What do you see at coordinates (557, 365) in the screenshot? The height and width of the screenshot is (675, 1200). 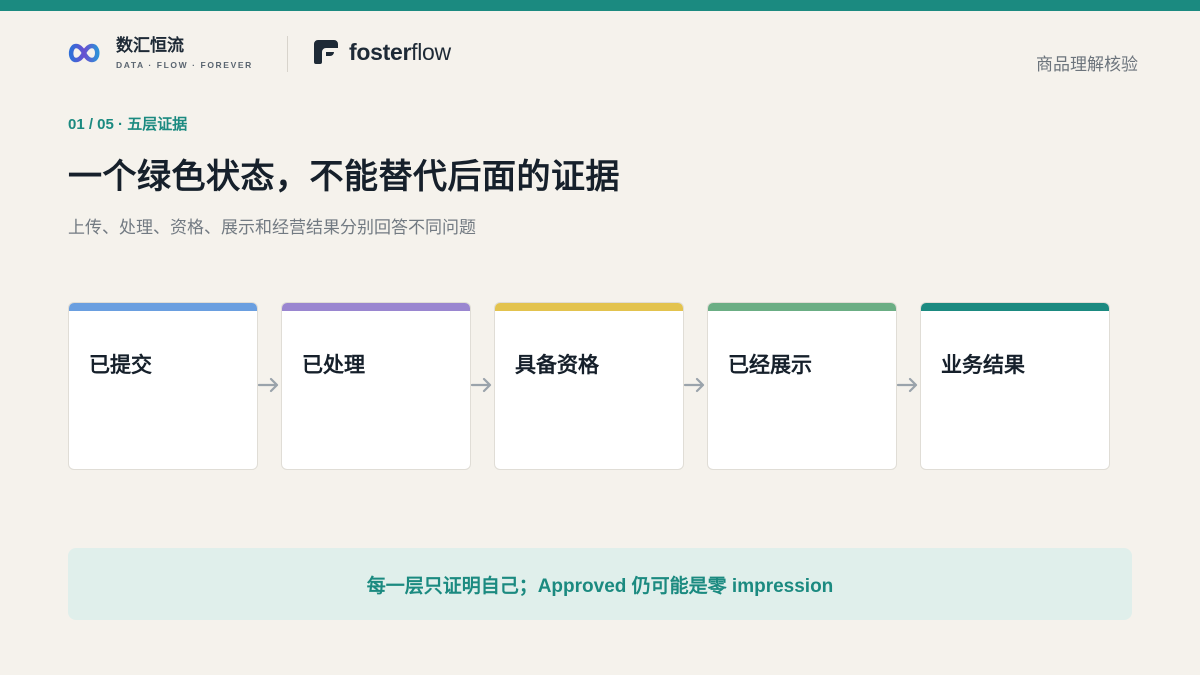 I see `step-label: 具备资格` at bounding box center [557, 365].